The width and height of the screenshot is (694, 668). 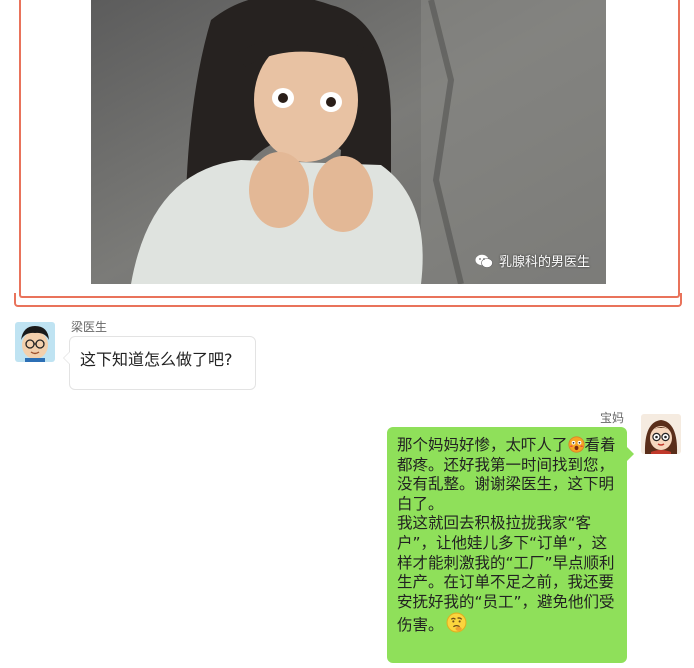 I want to click on wechat-icon, so click(x=484, y=261).